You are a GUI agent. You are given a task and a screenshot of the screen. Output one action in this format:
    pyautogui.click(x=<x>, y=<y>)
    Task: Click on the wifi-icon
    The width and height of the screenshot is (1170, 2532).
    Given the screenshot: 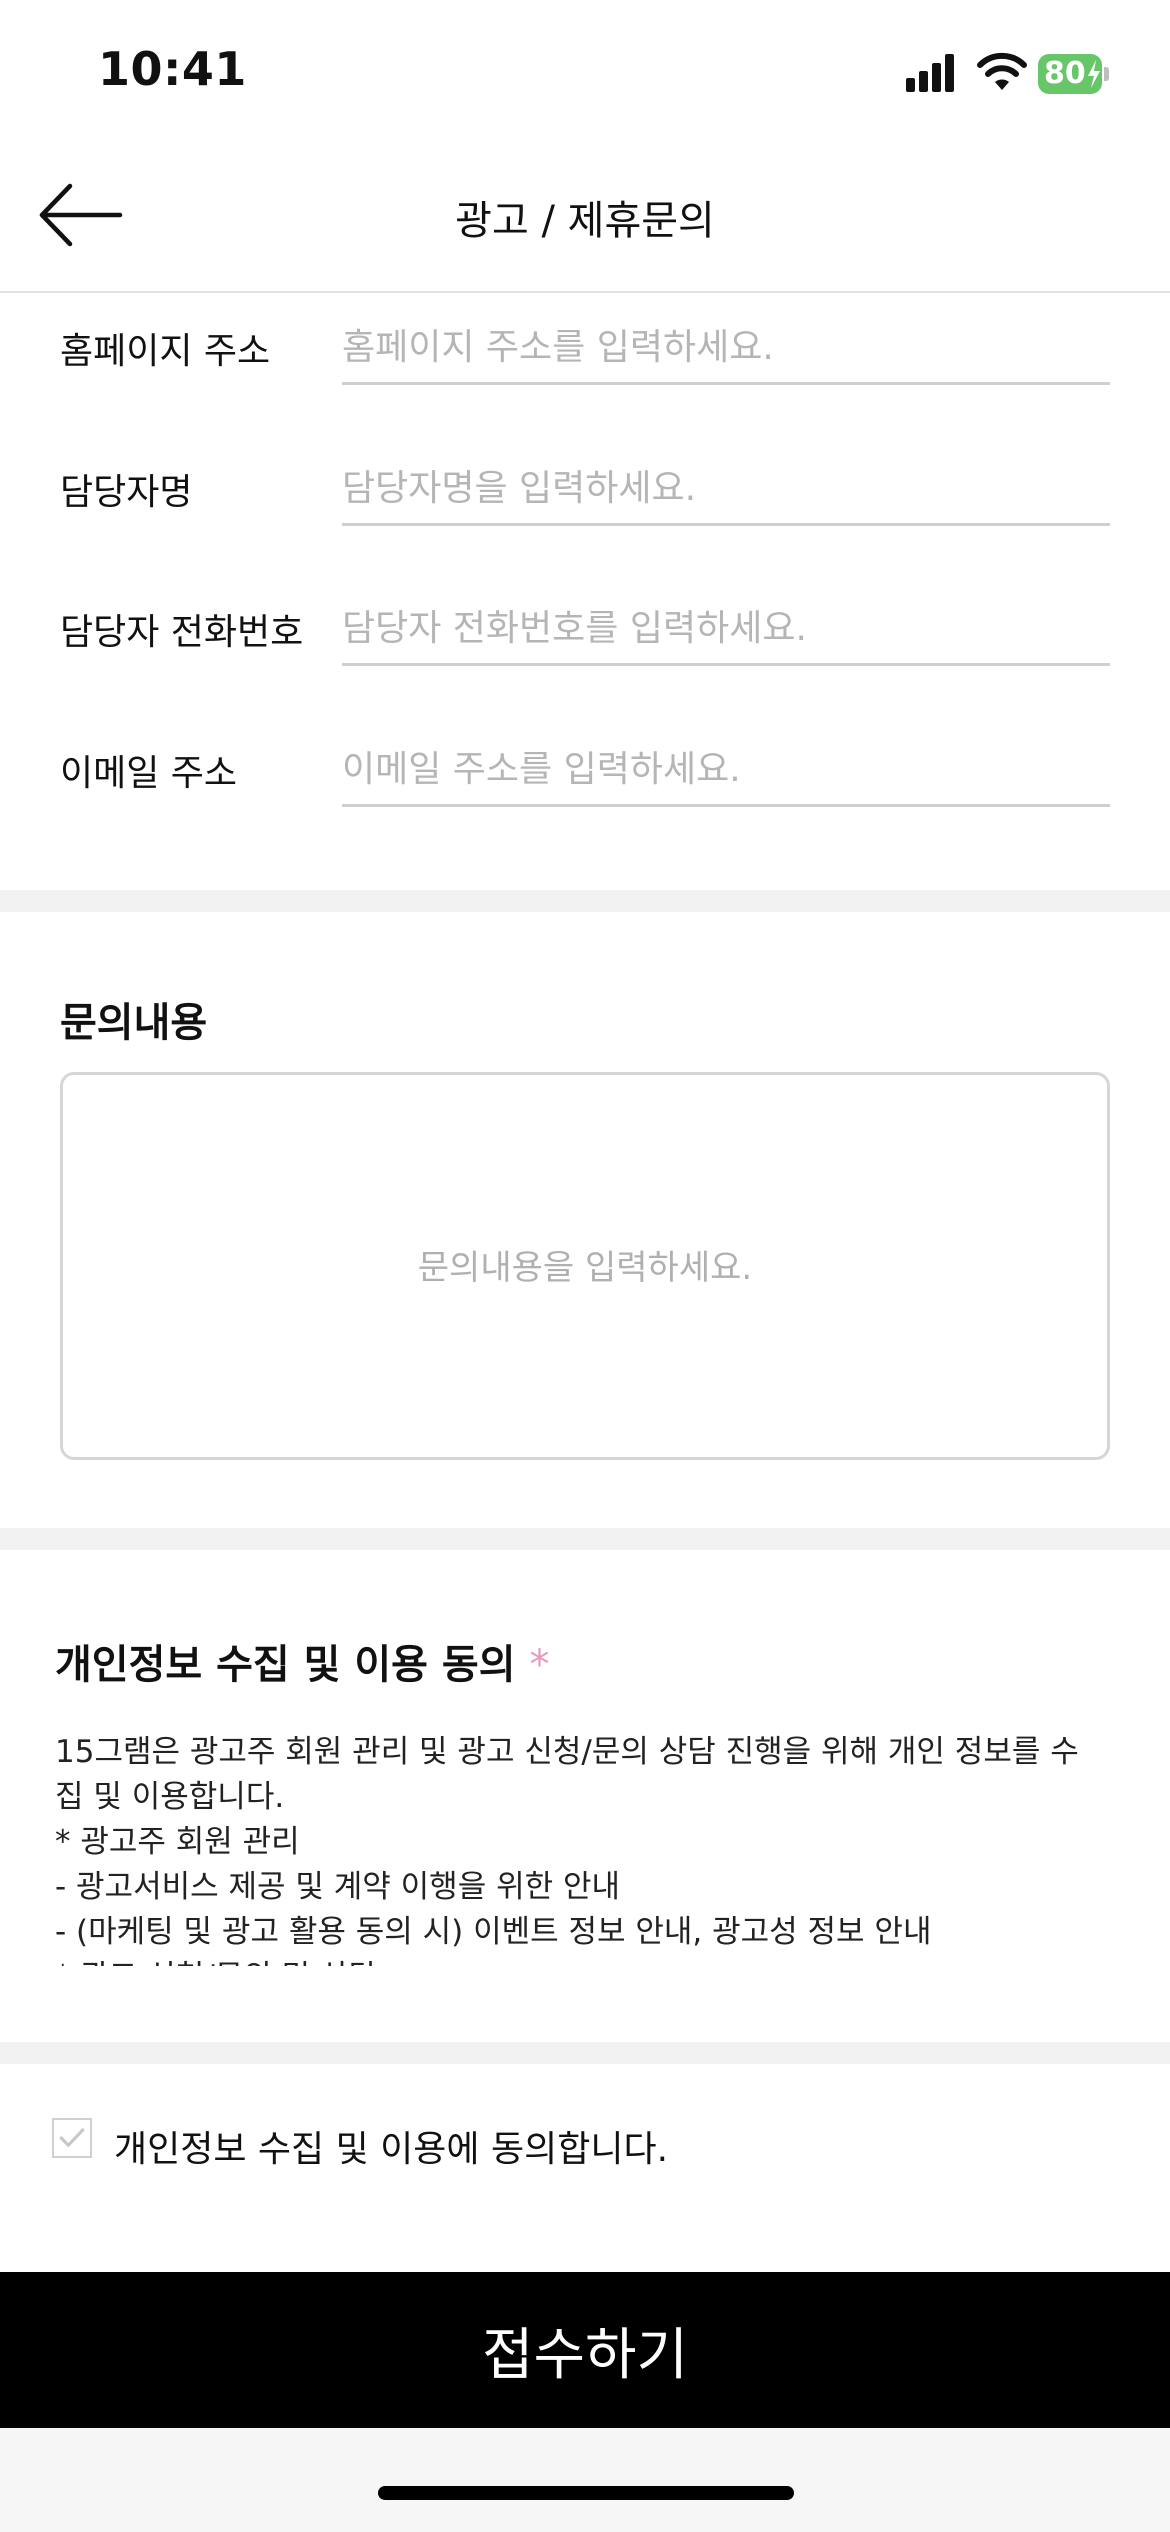 What is the action you would take?
    pyautogui.click(x=1002, y=71)
    